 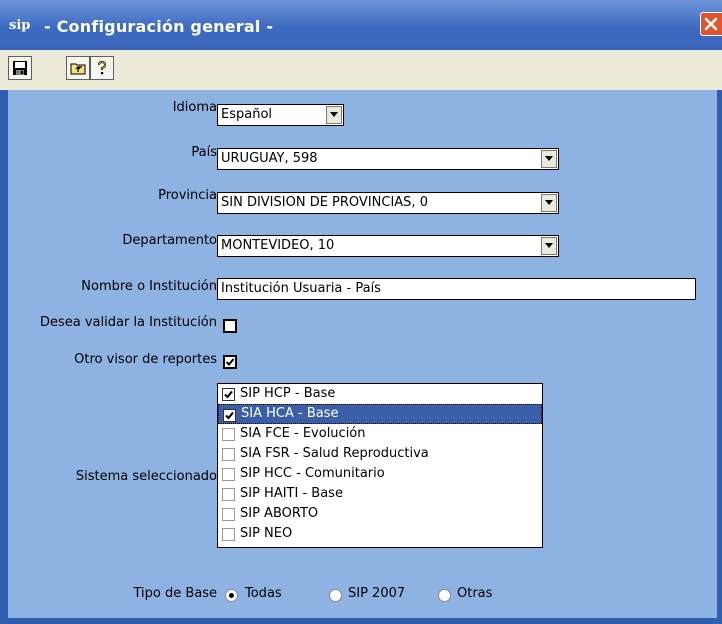 I want to click on sistema-item-label: SIP NEO, so click(x=266, y=533).